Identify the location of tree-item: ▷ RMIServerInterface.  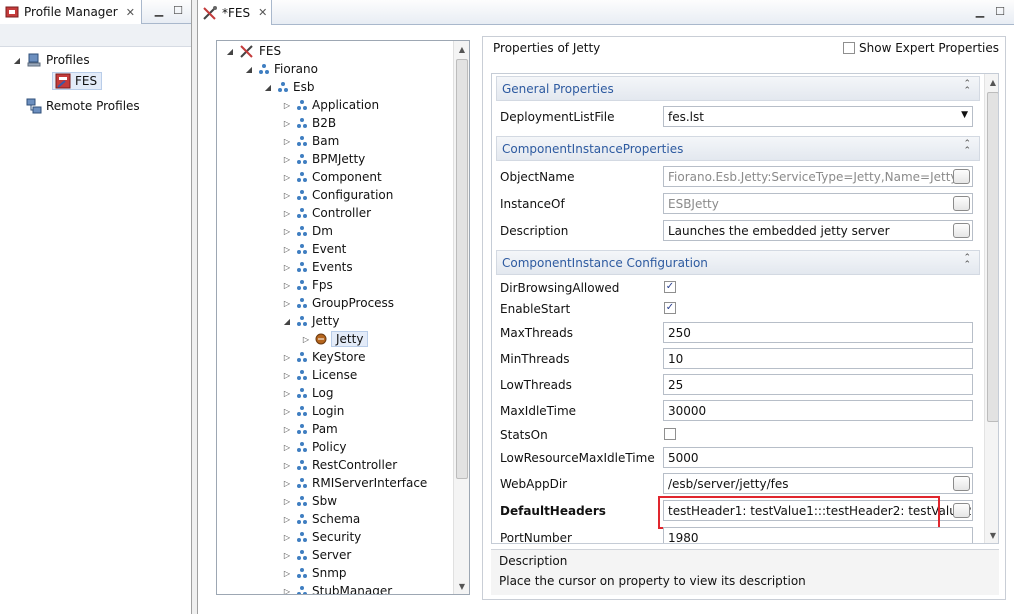
(354, 483).